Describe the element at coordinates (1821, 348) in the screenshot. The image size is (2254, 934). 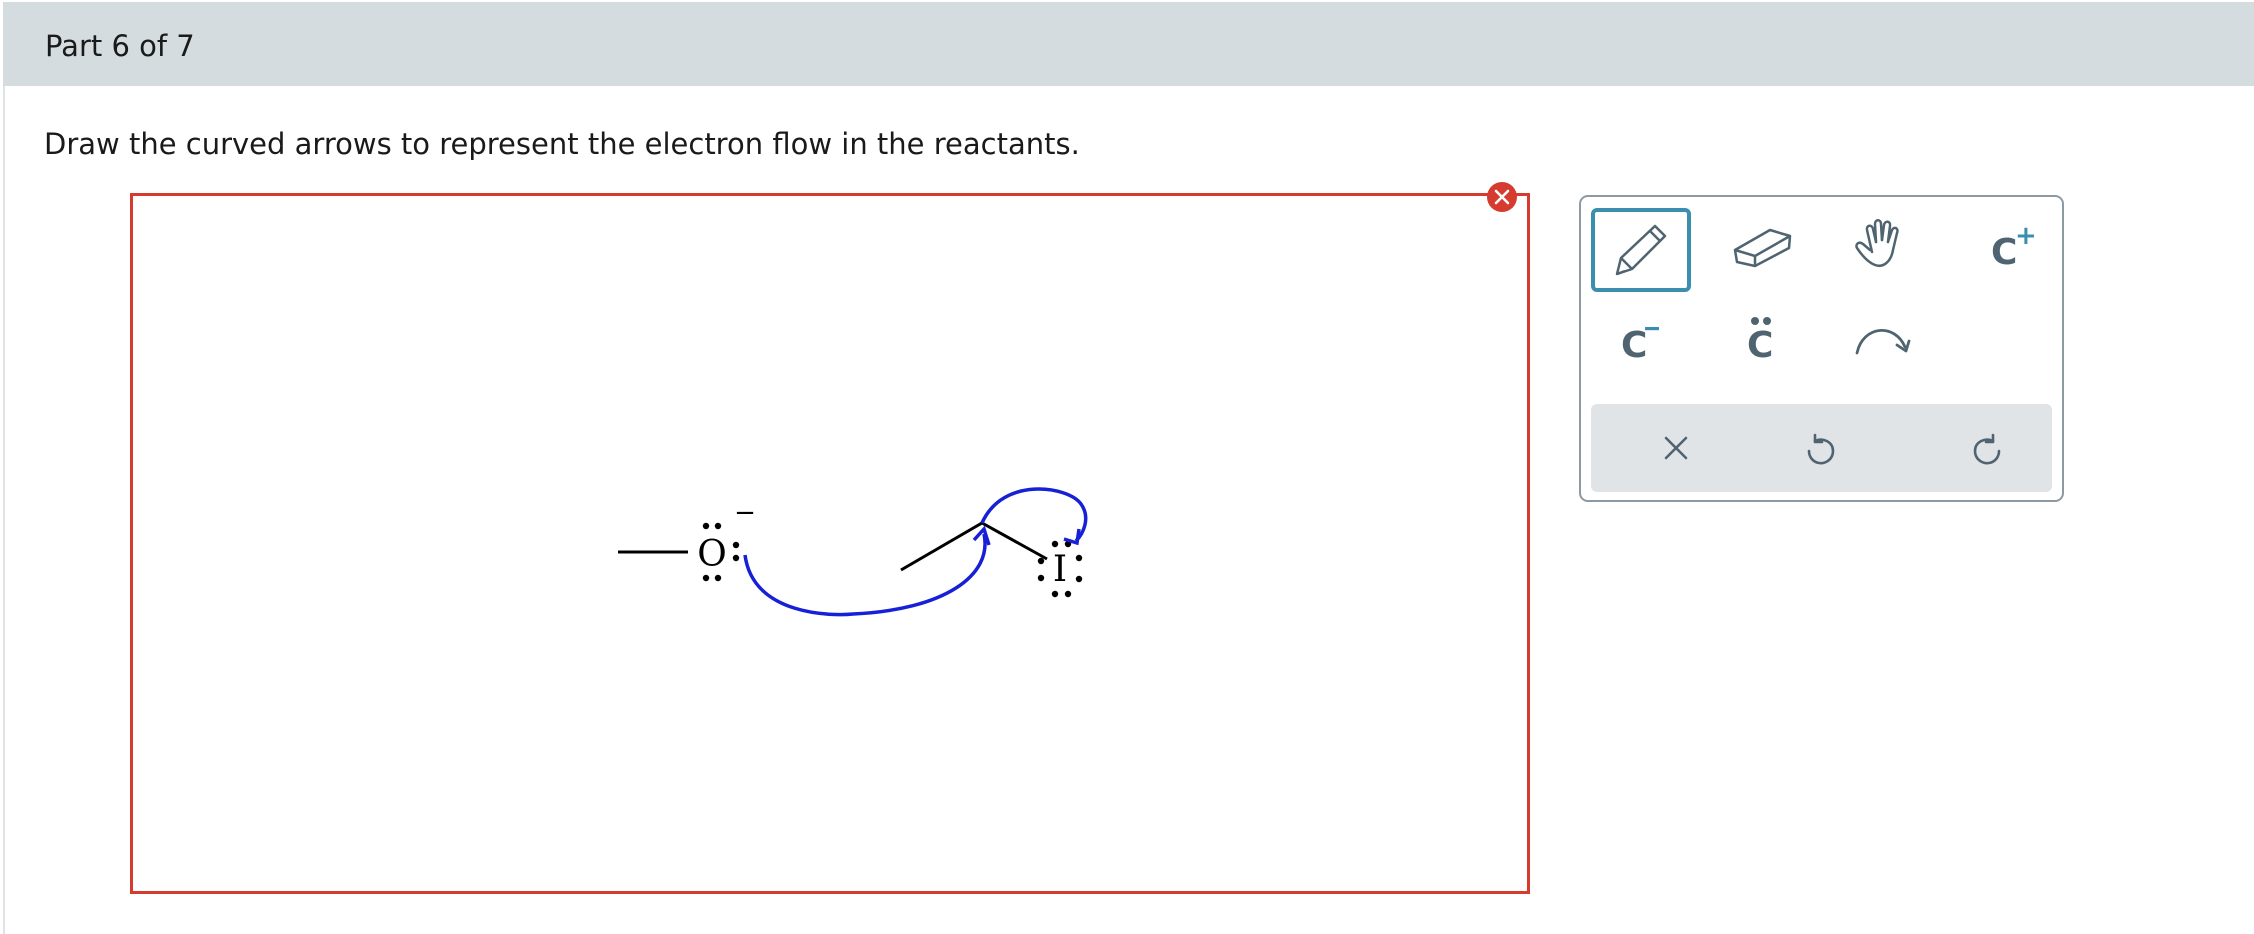
I see `tool-palette: C + C C` at that location.